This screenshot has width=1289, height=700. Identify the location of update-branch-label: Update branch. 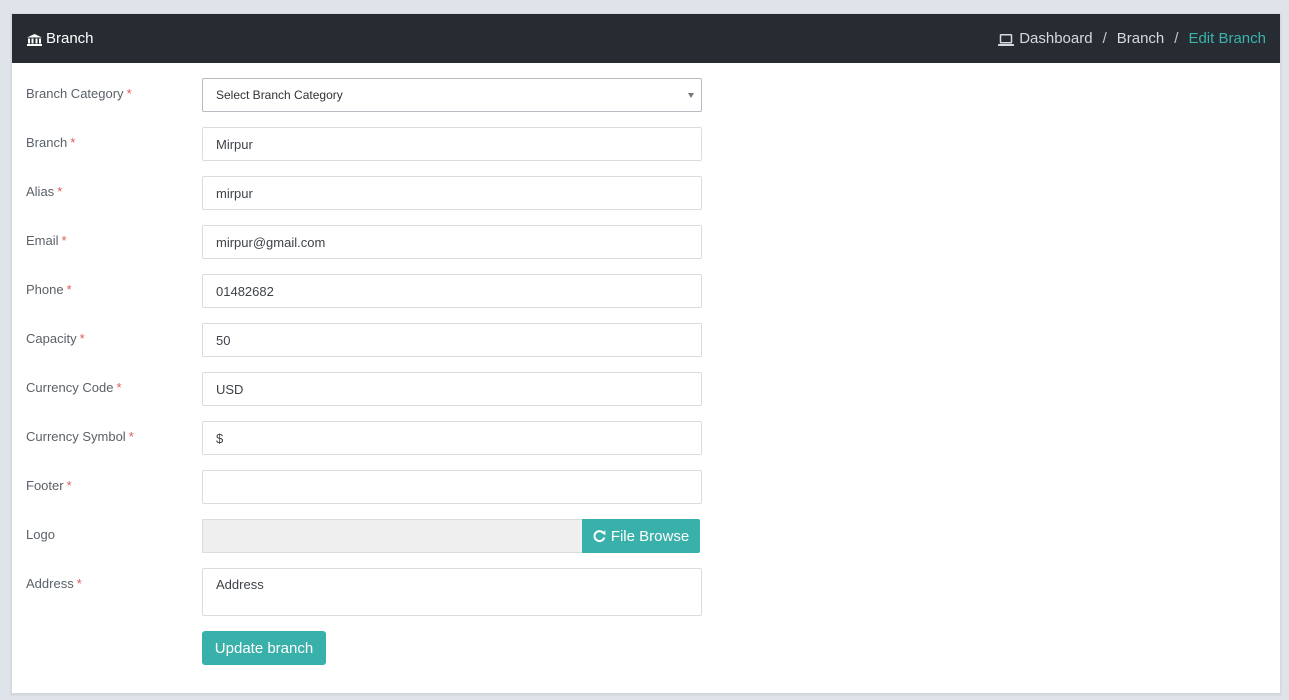
(264, 648).